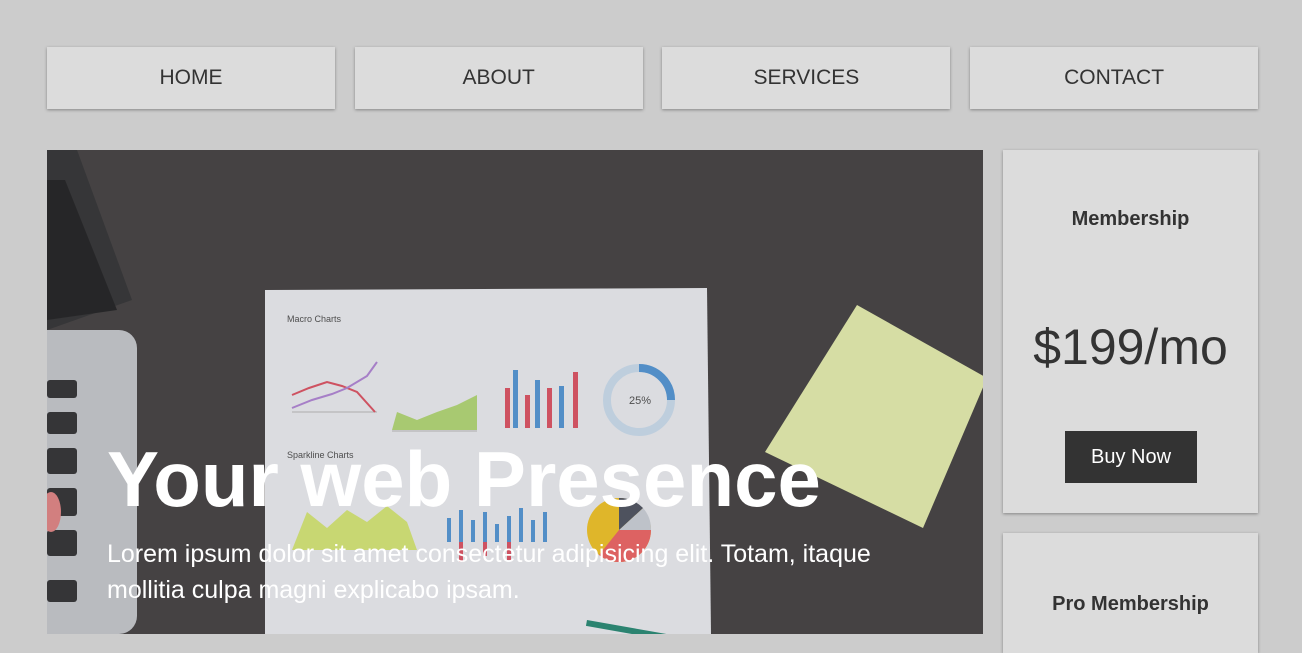 This screenshot has height=653, width=1302. I want to click on nav-services: SERVICES, so click(806, 78).